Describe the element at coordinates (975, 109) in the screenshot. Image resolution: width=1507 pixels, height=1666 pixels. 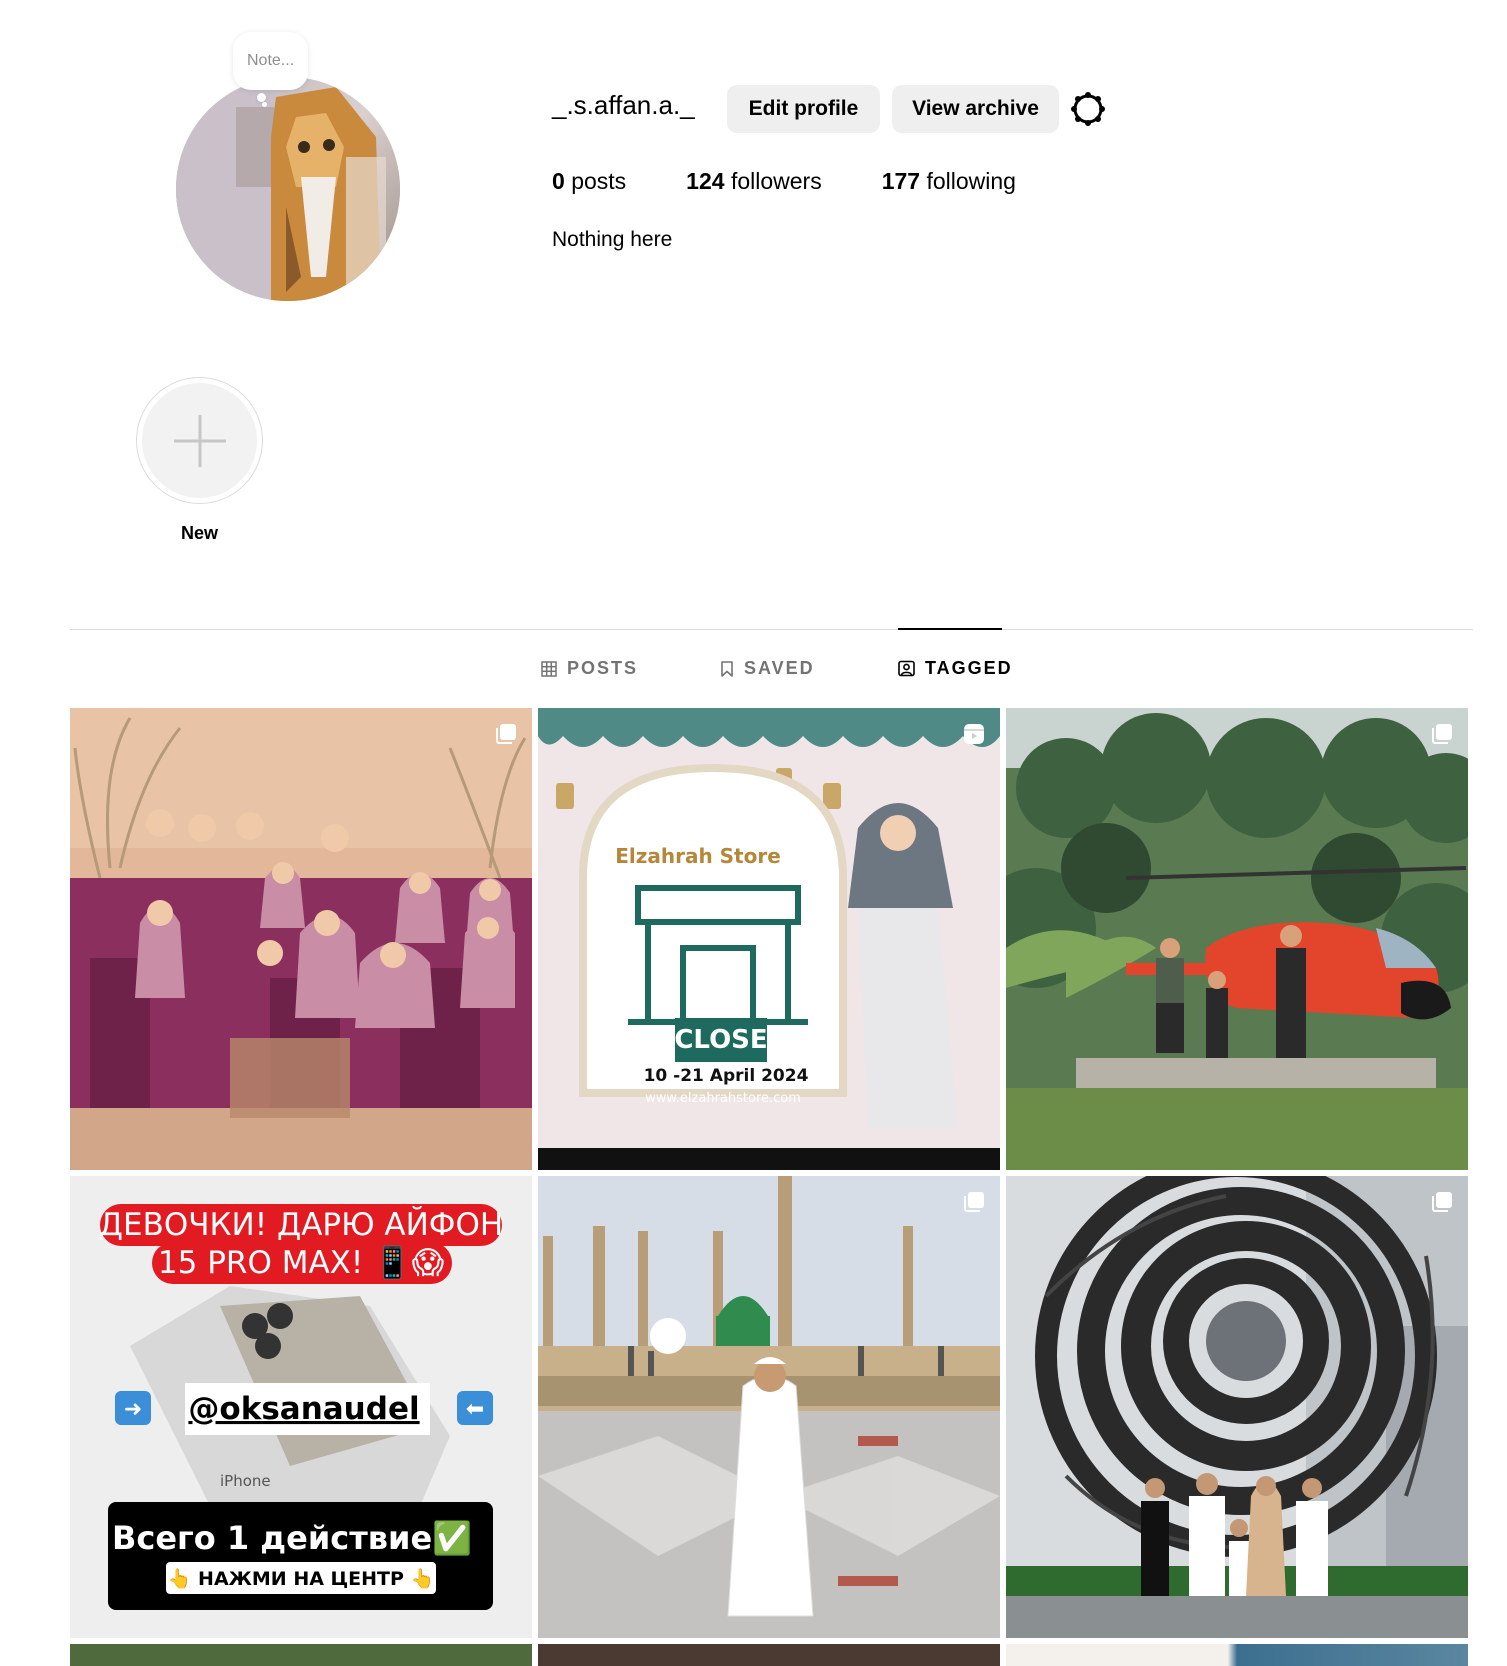
I see `view-archive-button: View archive` at that location.